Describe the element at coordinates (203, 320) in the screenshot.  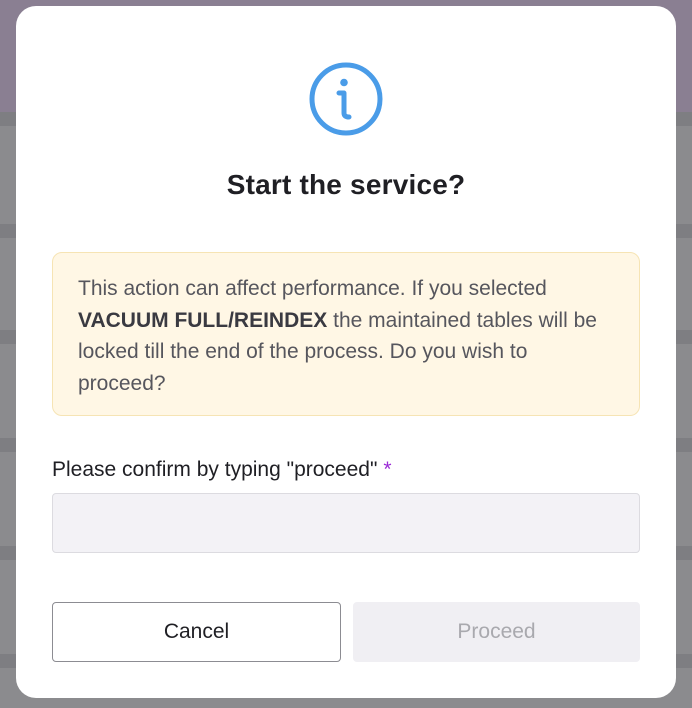
I see `warning-text-bold: VACUUM FULL/REINDEX` at that location.